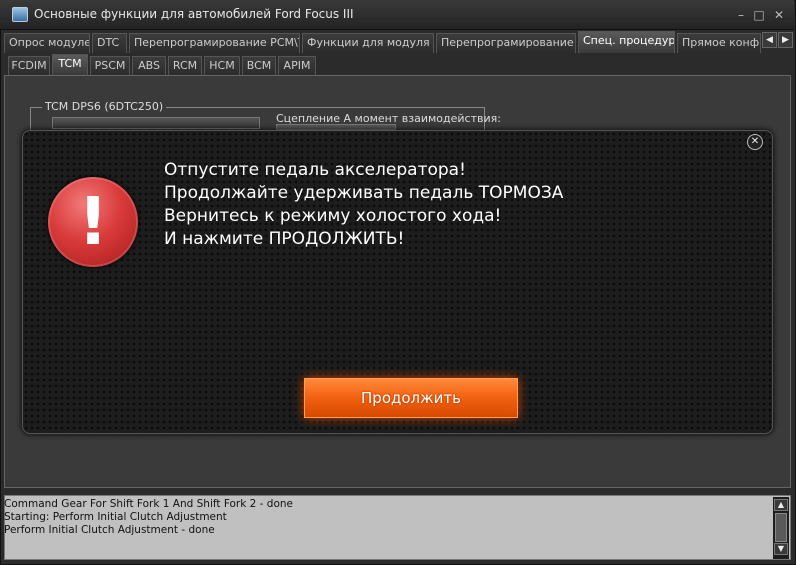  Describe the element at coordinates (755, 142) in the screenshot. I see `dialog-close-icon: ✕` at that location.